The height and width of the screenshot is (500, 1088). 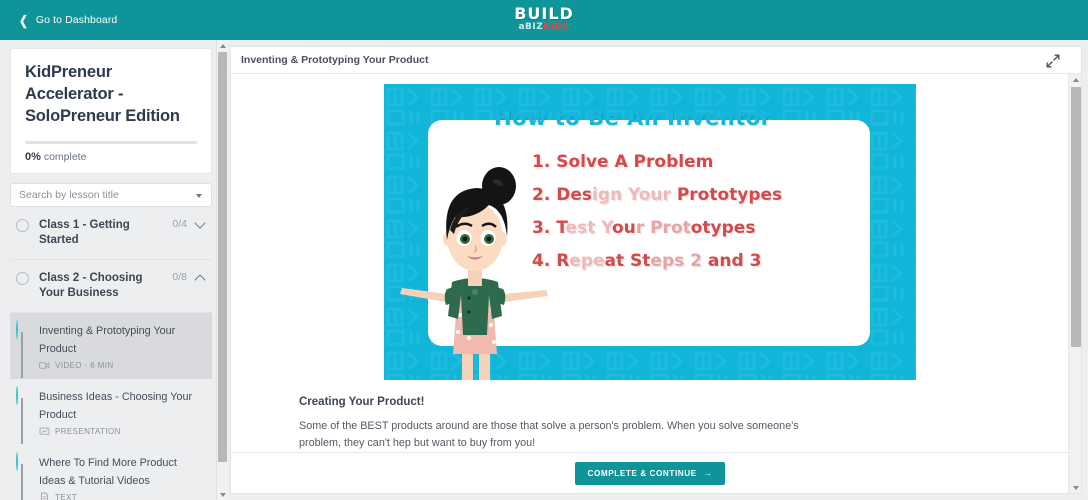 What do you see at coordinates (44, 365) in the screenshot?
I see `video-icon` at bounding box center [44, 365].